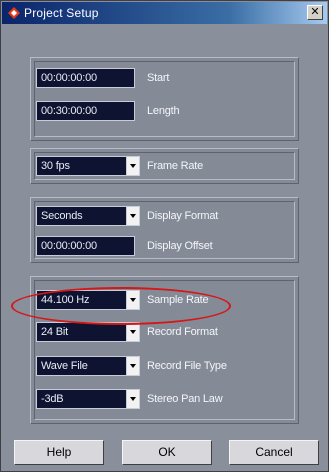  Describe the element at coordinates (158, 78) in the screenshot. I see `start-label: Start` at that location.